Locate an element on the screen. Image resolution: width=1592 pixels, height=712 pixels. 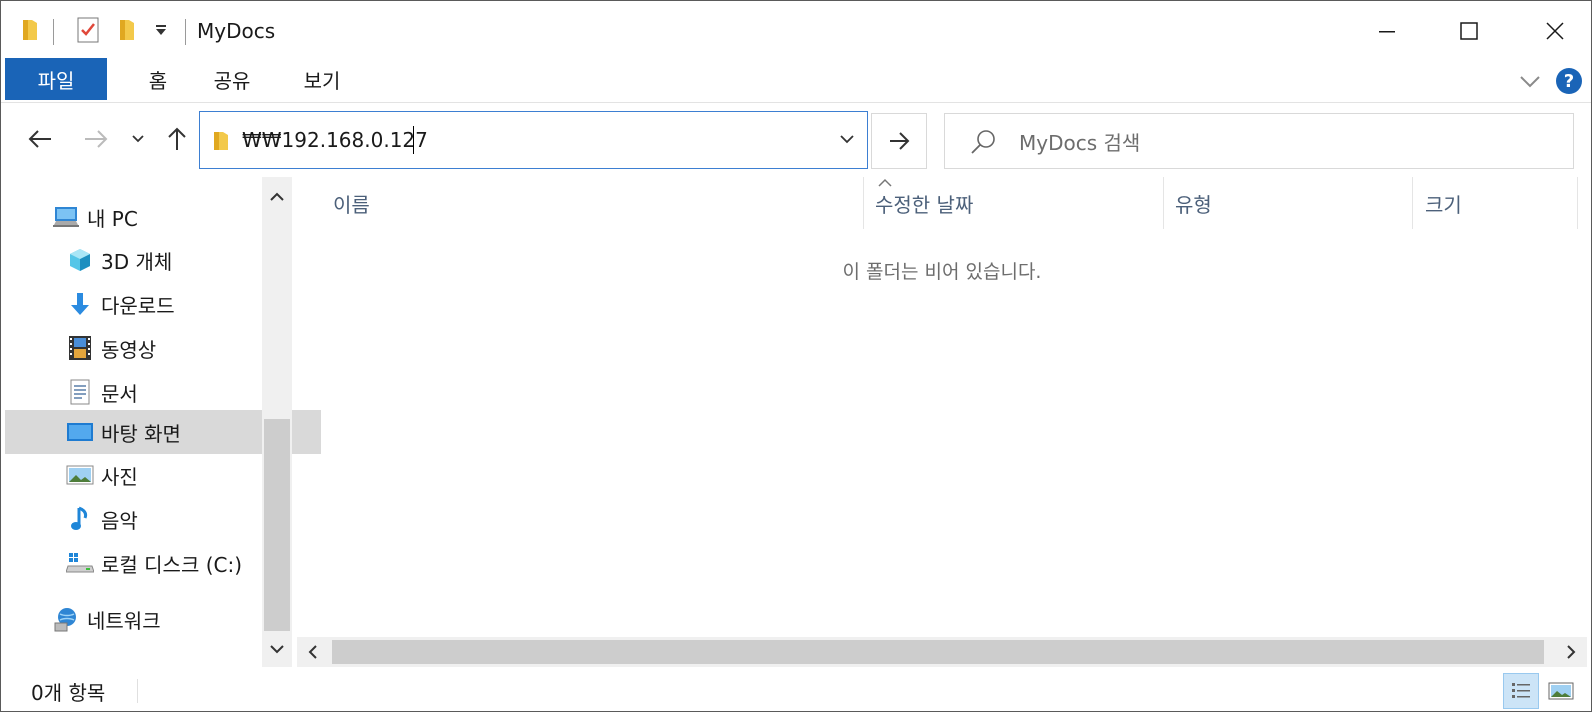
column-header-date-modified: 수정한 날짜 is located at coordinates (1015, 203).